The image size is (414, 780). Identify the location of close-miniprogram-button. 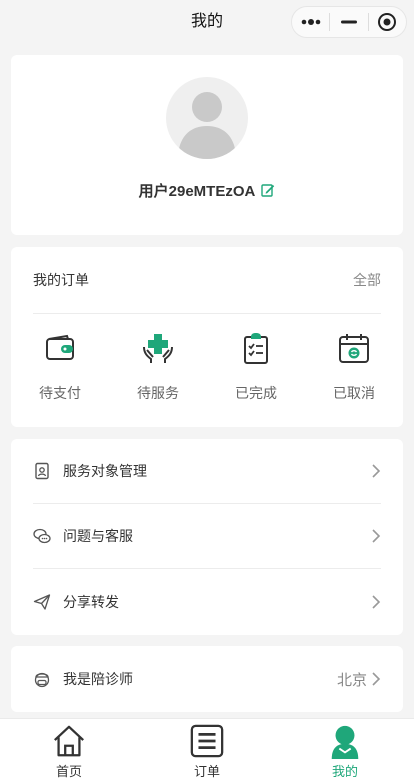
(387, 22).